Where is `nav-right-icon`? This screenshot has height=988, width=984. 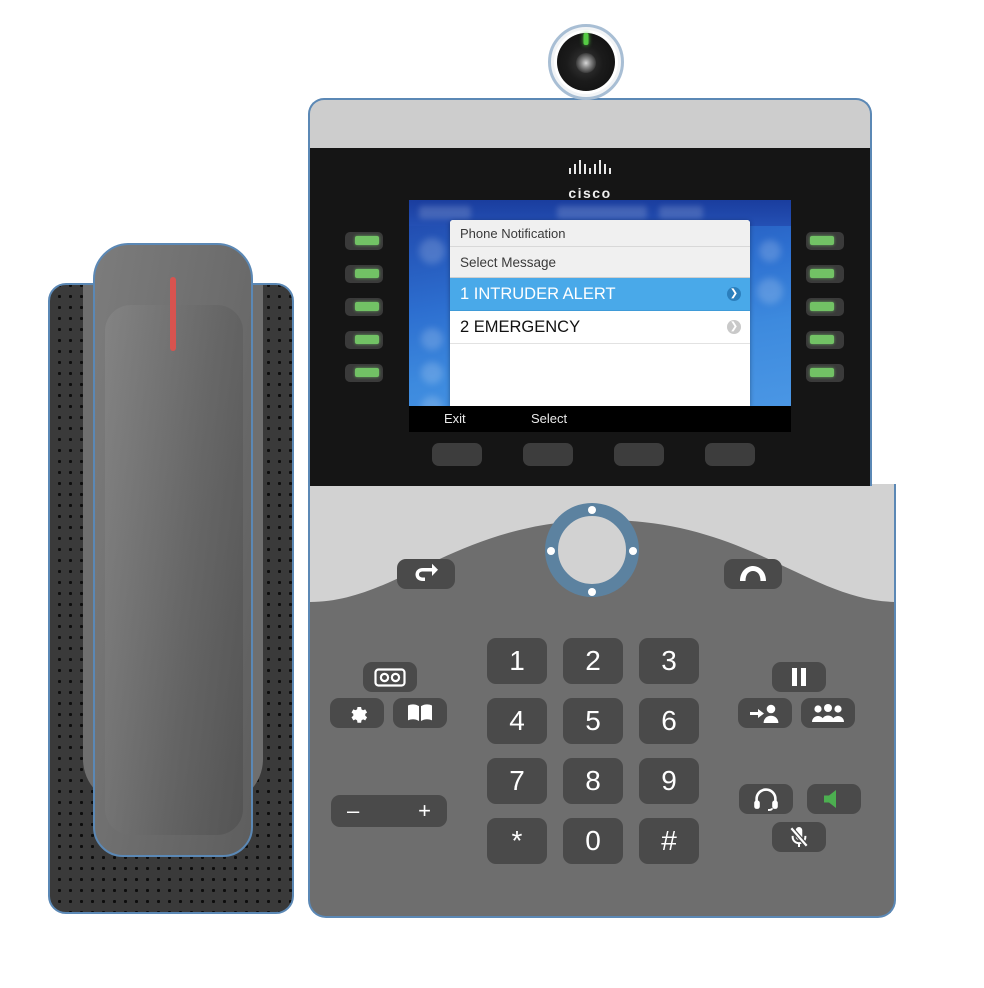
nav-right-icon is located at coordinates (633, 551).